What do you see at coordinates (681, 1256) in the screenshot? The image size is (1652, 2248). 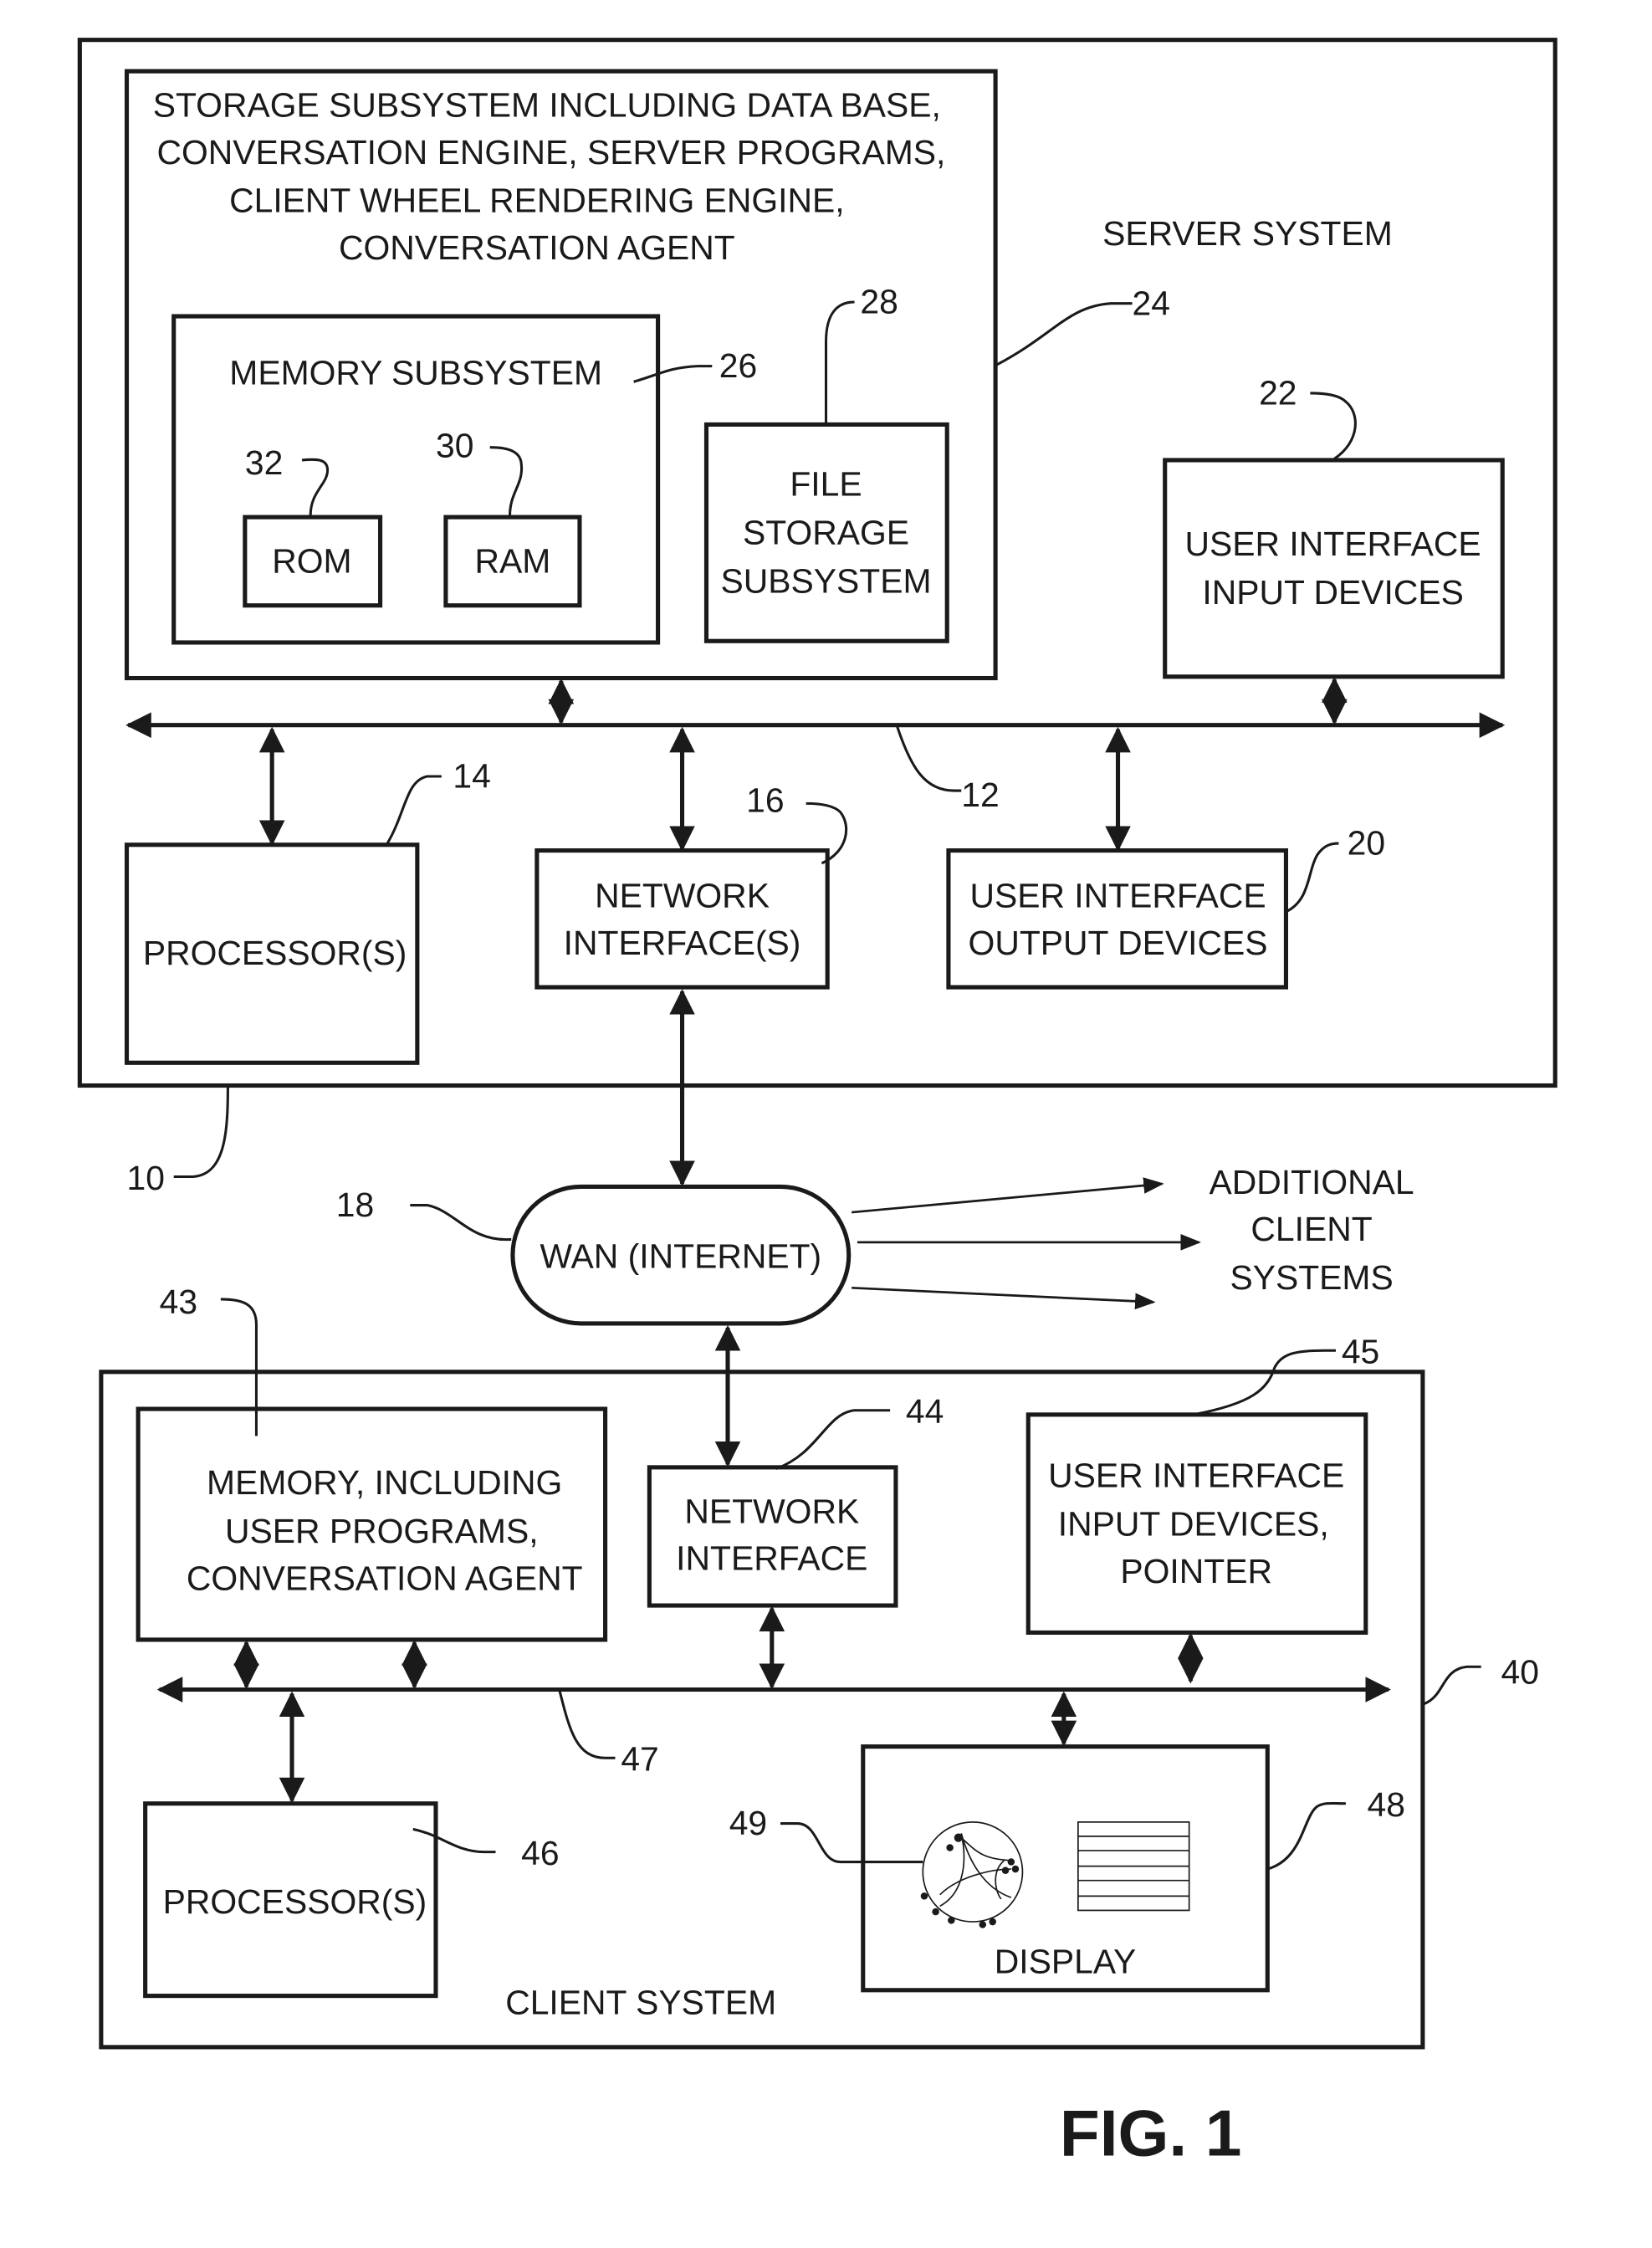 I see `wan-label: WAN (INTERNET)` at bounding box center [681, 1256].